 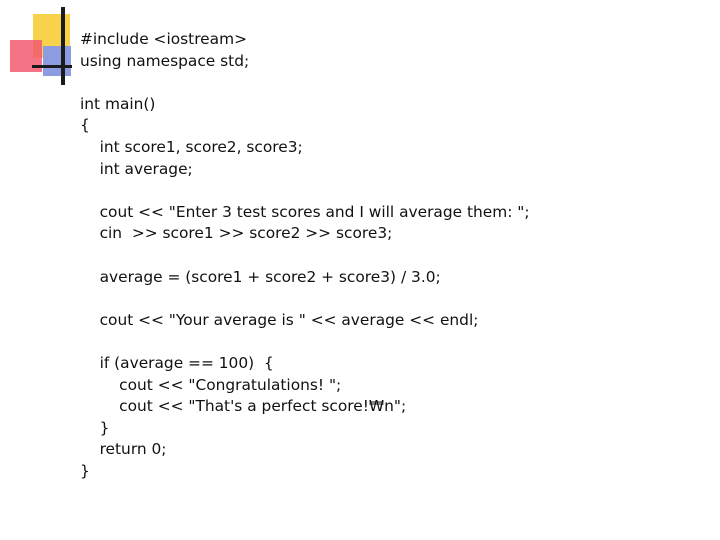 What do you see at coordinates (191, 146) in the screenshot?
I see `code-line: int score1, score2, score3;` at bounding box center [191, 146].